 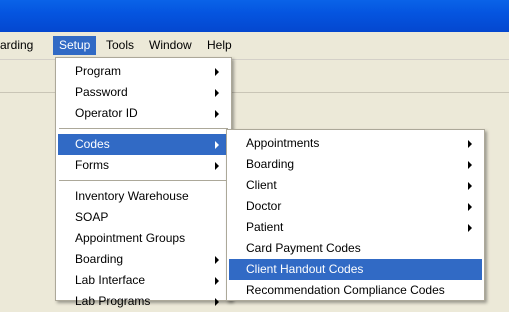 I want to click on menu-item-codes: Codes, so click(x=143, y=144).